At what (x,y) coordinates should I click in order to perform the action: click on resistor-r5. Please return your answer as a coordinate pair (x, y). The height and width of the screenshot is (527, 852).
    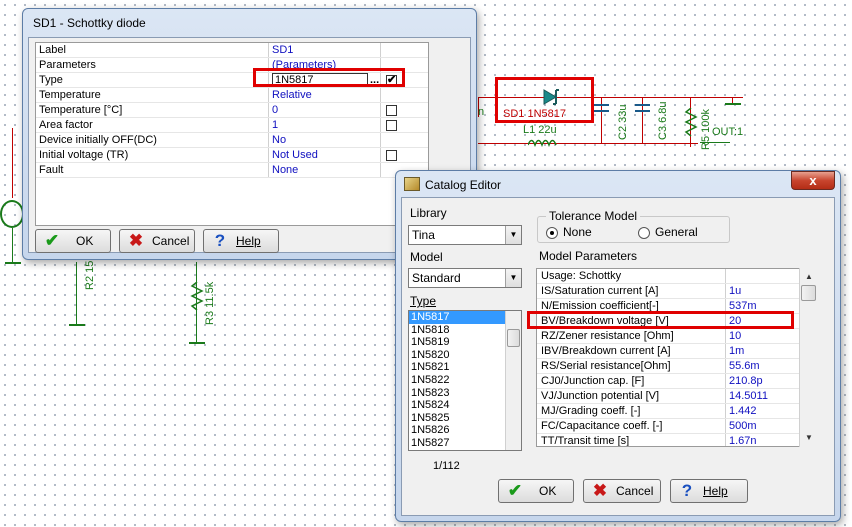
    Looking at the image, I should click on (691, 122).